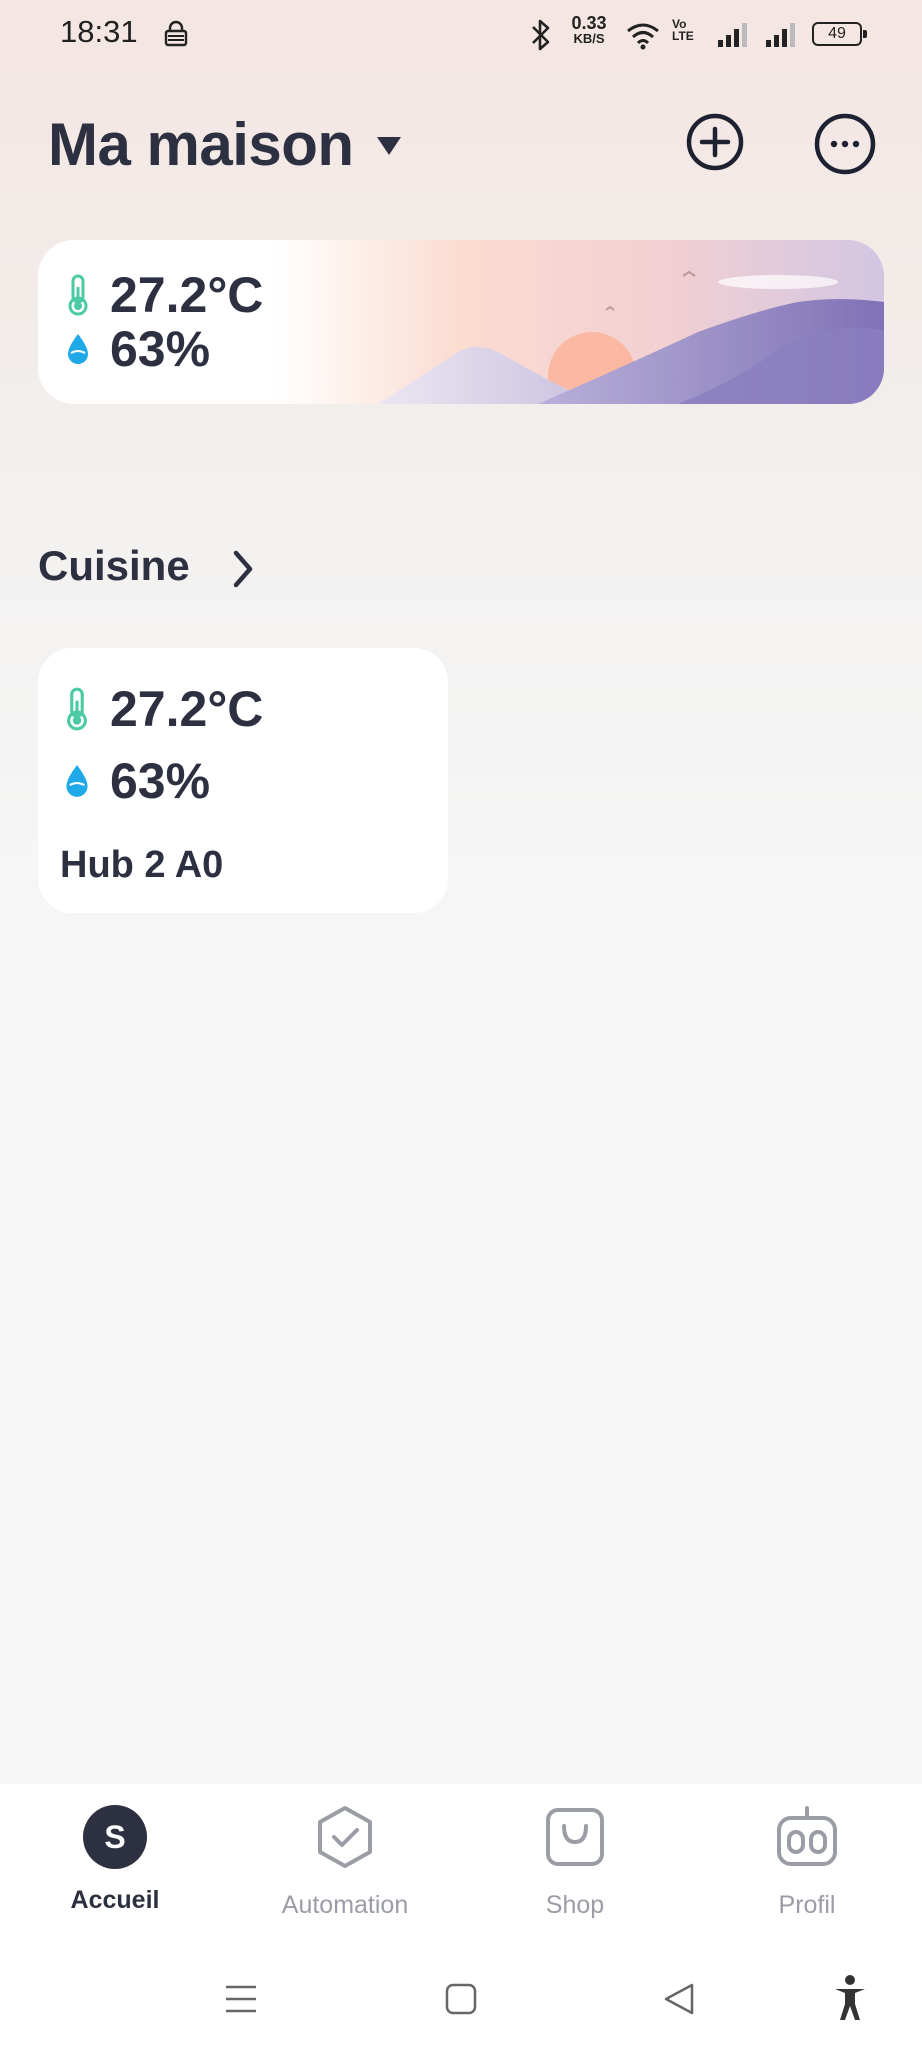 Image resolution: width=922 pixels, height=2048 pixels. I want to click on volte-icon: Vo LTE, so click(683, 30).